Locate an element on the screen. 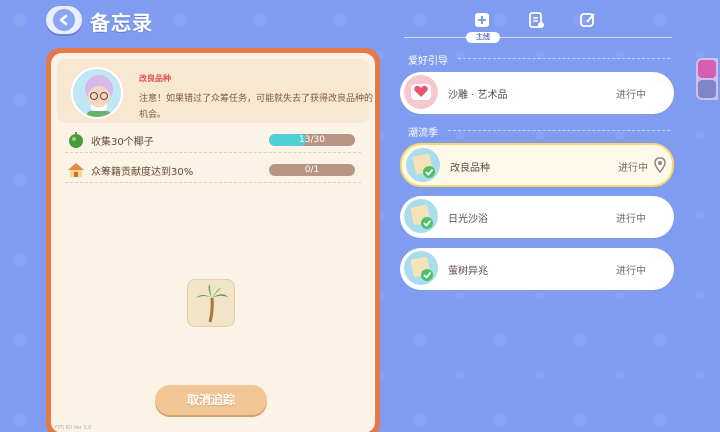  section-title: 爱好引导 is located at coordinates (428, 61).